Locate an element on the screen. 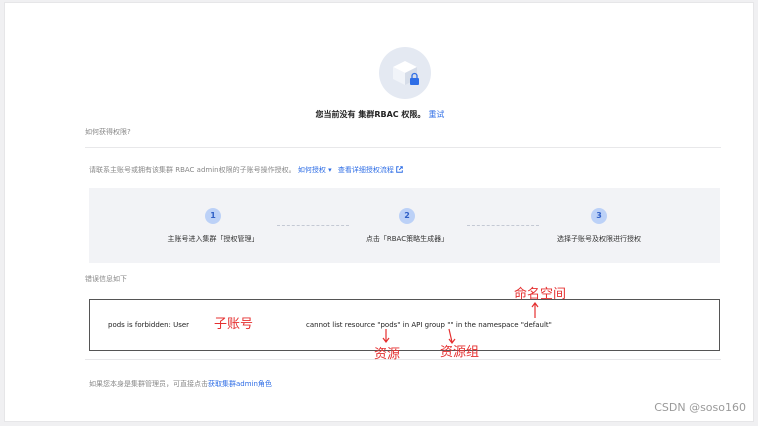 Image resolution: width=758 pixels, height=426 pixels. arrow-to-resource is located at coordinates (386, 336).